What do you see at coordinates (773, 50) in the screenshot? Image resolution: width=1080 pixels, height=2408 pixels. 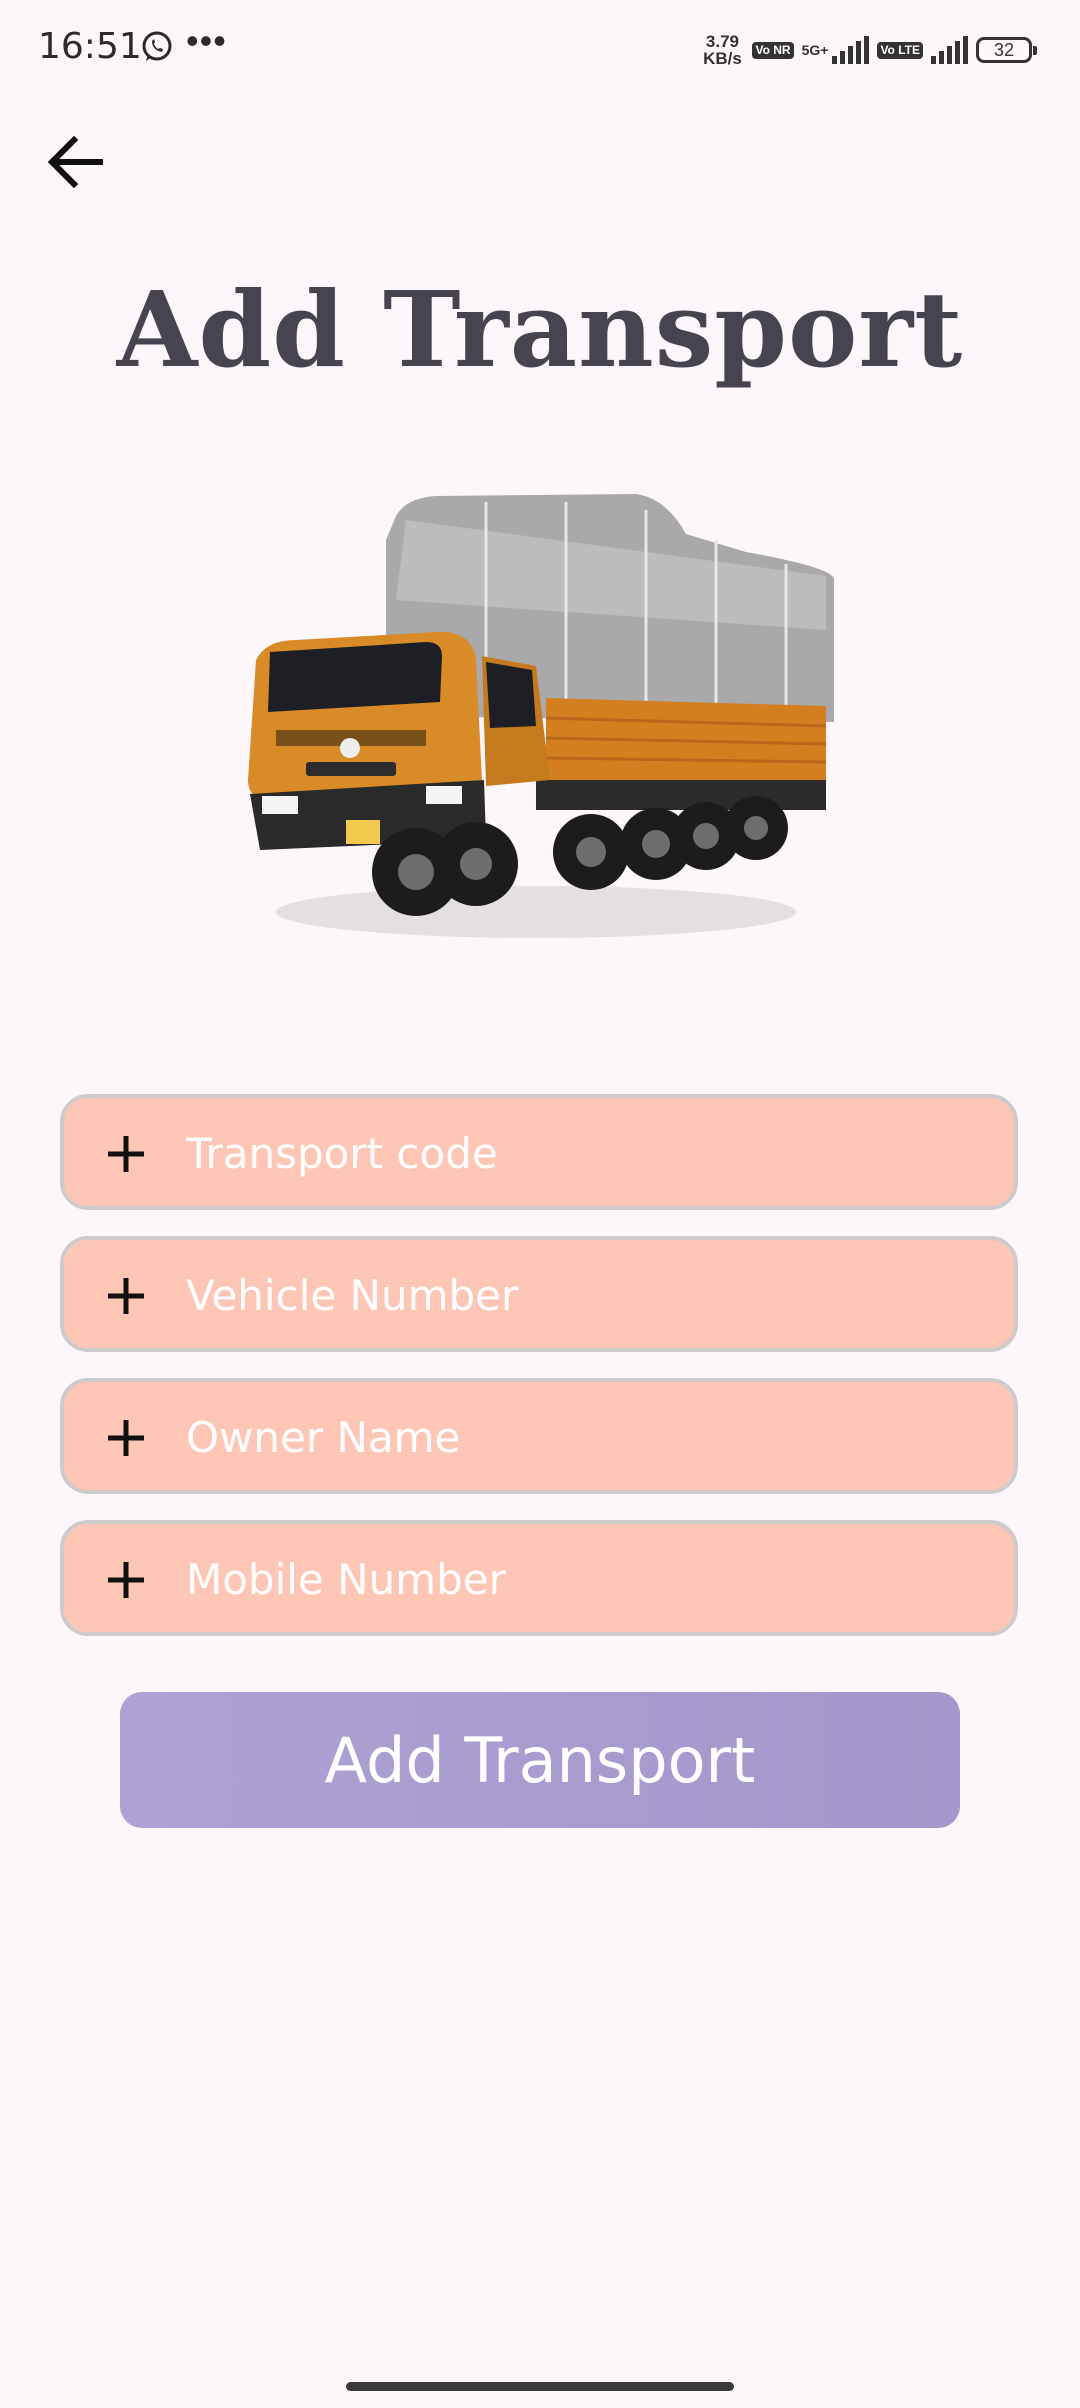 I see `vonr-badge: Vo NR` at bounding box center [773, 50].